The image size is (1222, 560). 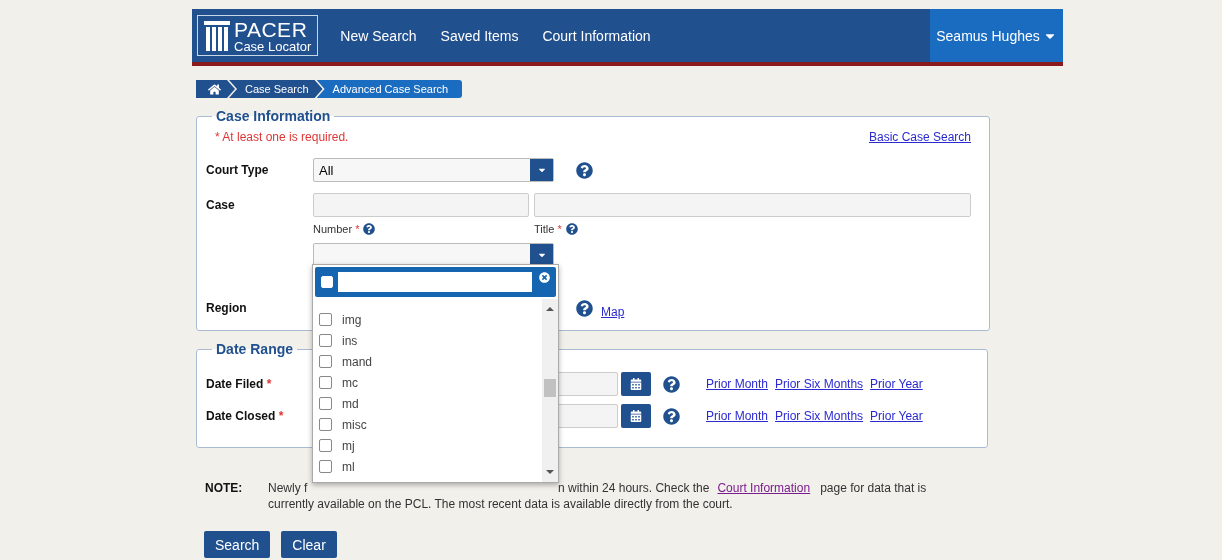 I want to click on pacer-logo: PACER Case Locator, so click(x=258, y=35).